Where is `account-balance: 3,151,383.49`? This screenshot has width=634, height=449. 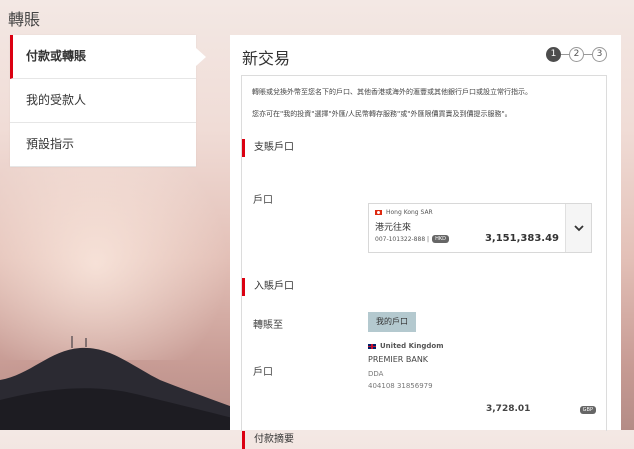
account-balance: 3,151,383.49 is located at coordinates (521, 238).